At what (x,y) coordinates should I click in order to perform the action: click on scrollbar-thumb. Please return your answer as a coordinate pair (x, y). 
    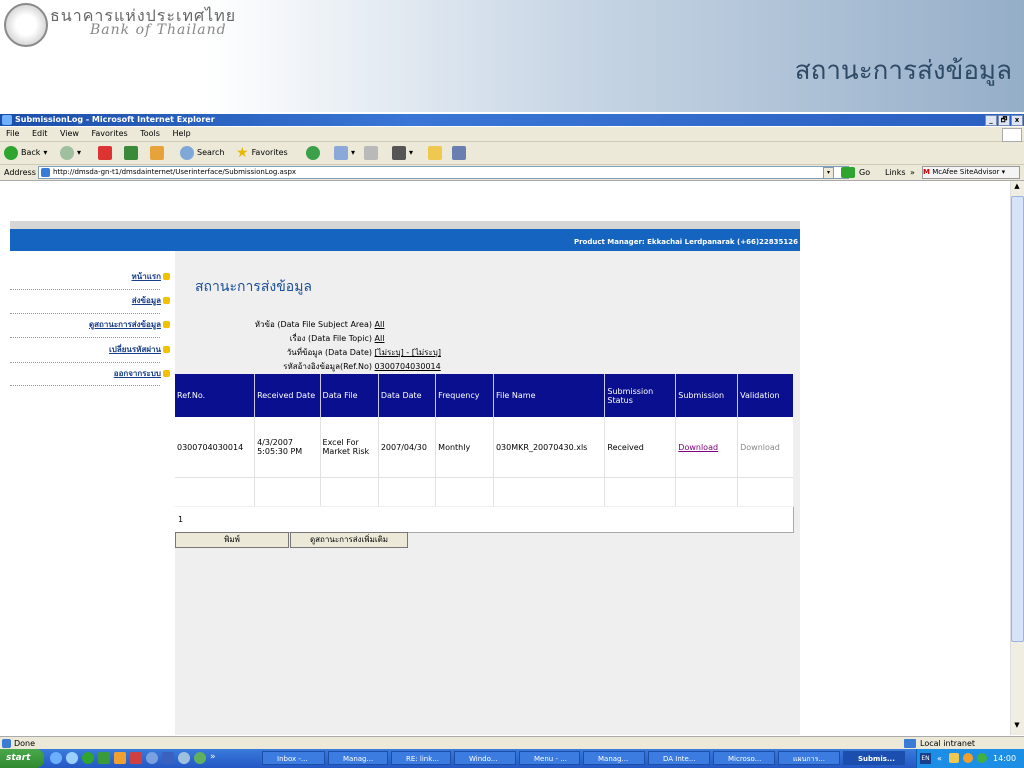
    Looking at the image, I should click on (1017, 419).